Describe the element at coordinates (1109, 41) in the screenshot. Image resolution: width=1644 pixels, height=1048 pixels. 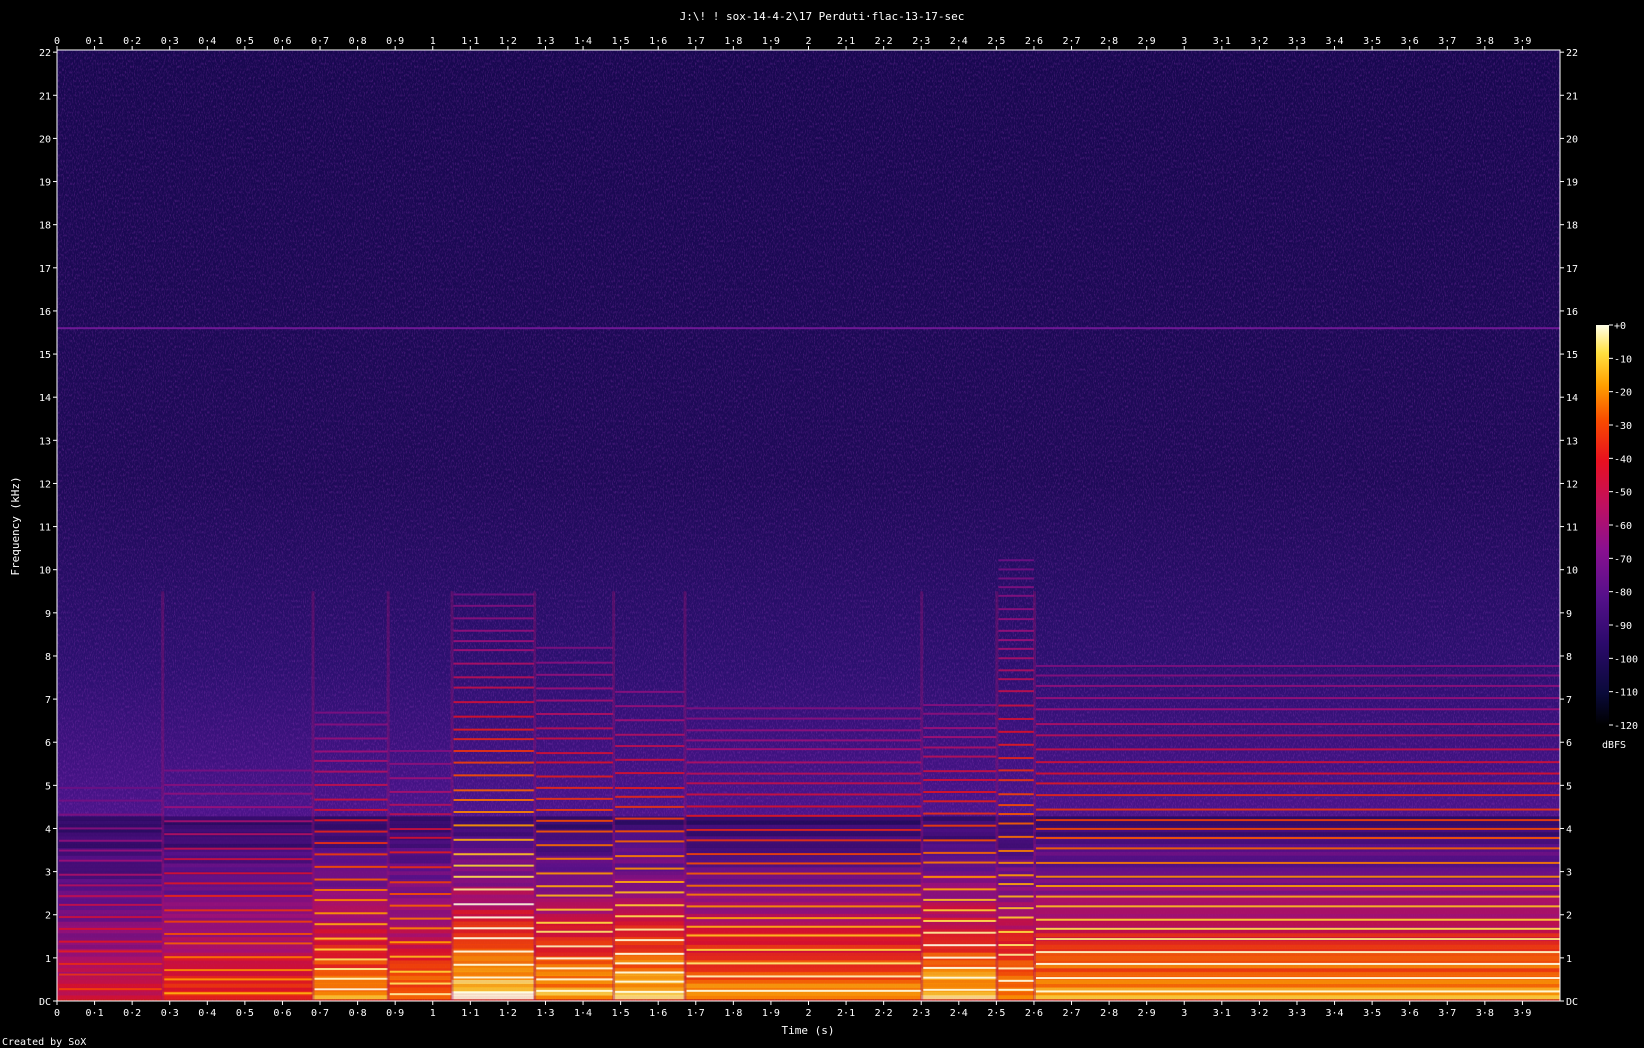
I see `x-tick-label-top: 2·8` at that location.